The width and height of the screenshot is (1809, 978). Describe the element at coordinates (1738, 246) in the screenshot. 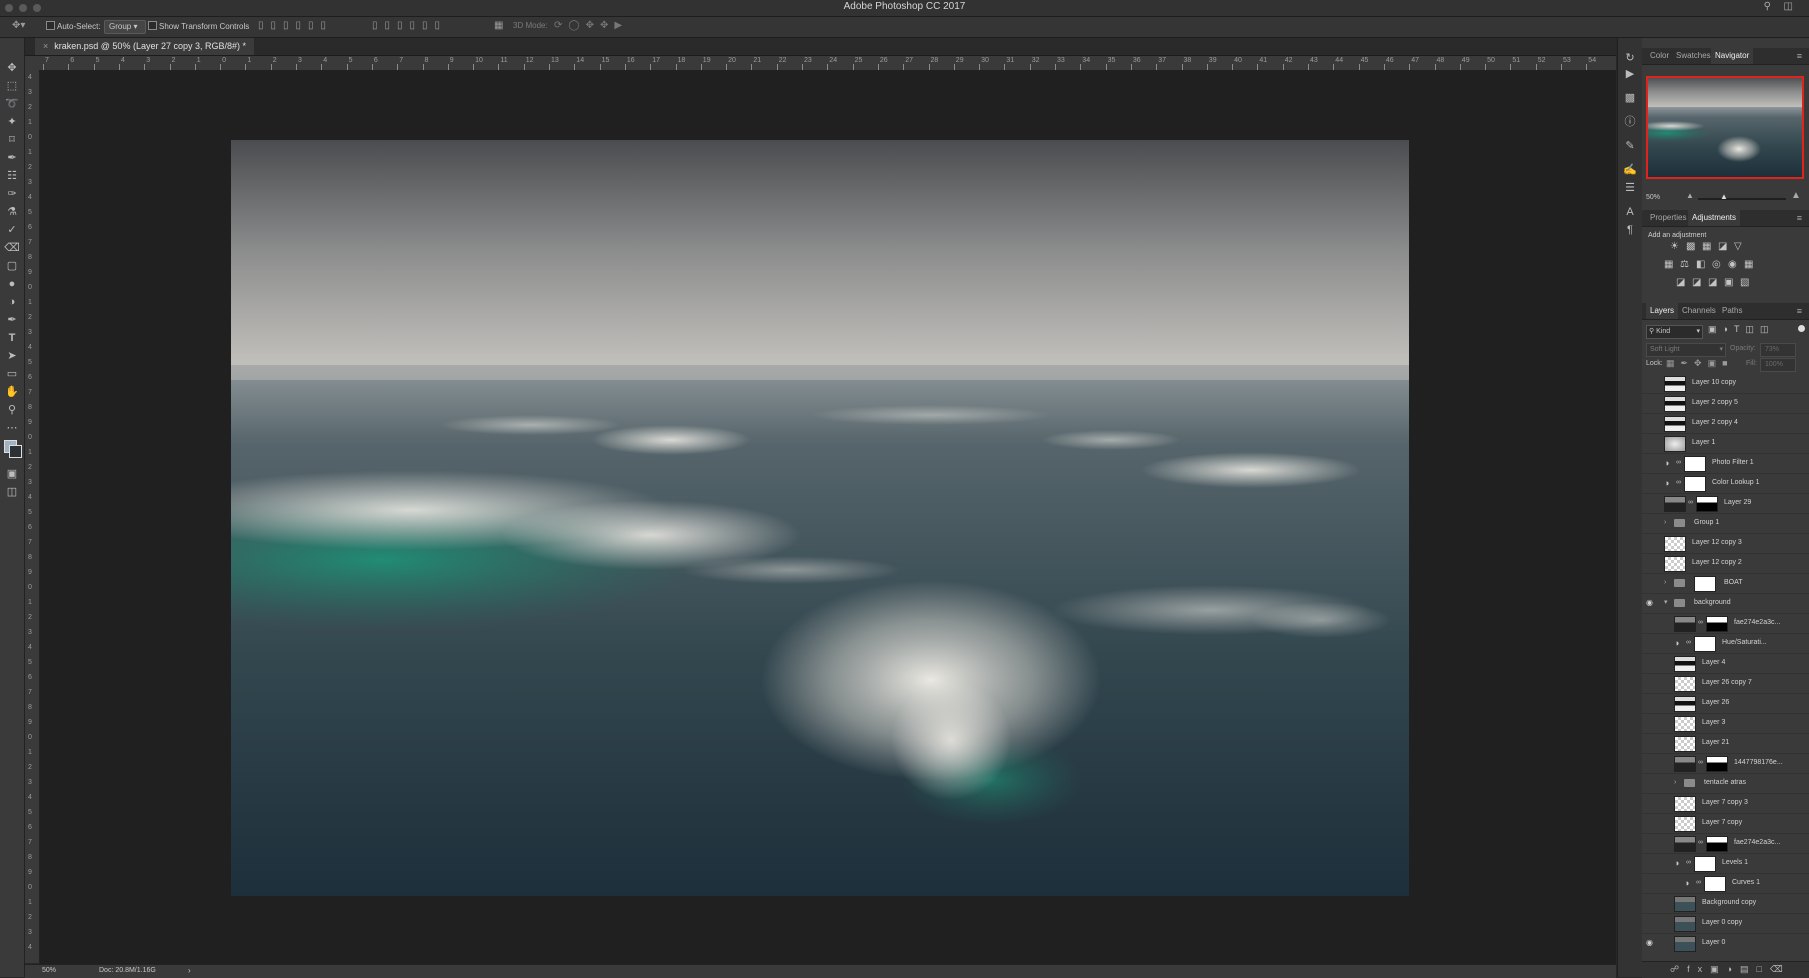

I see `vibrance-icon: ▽` at that location.